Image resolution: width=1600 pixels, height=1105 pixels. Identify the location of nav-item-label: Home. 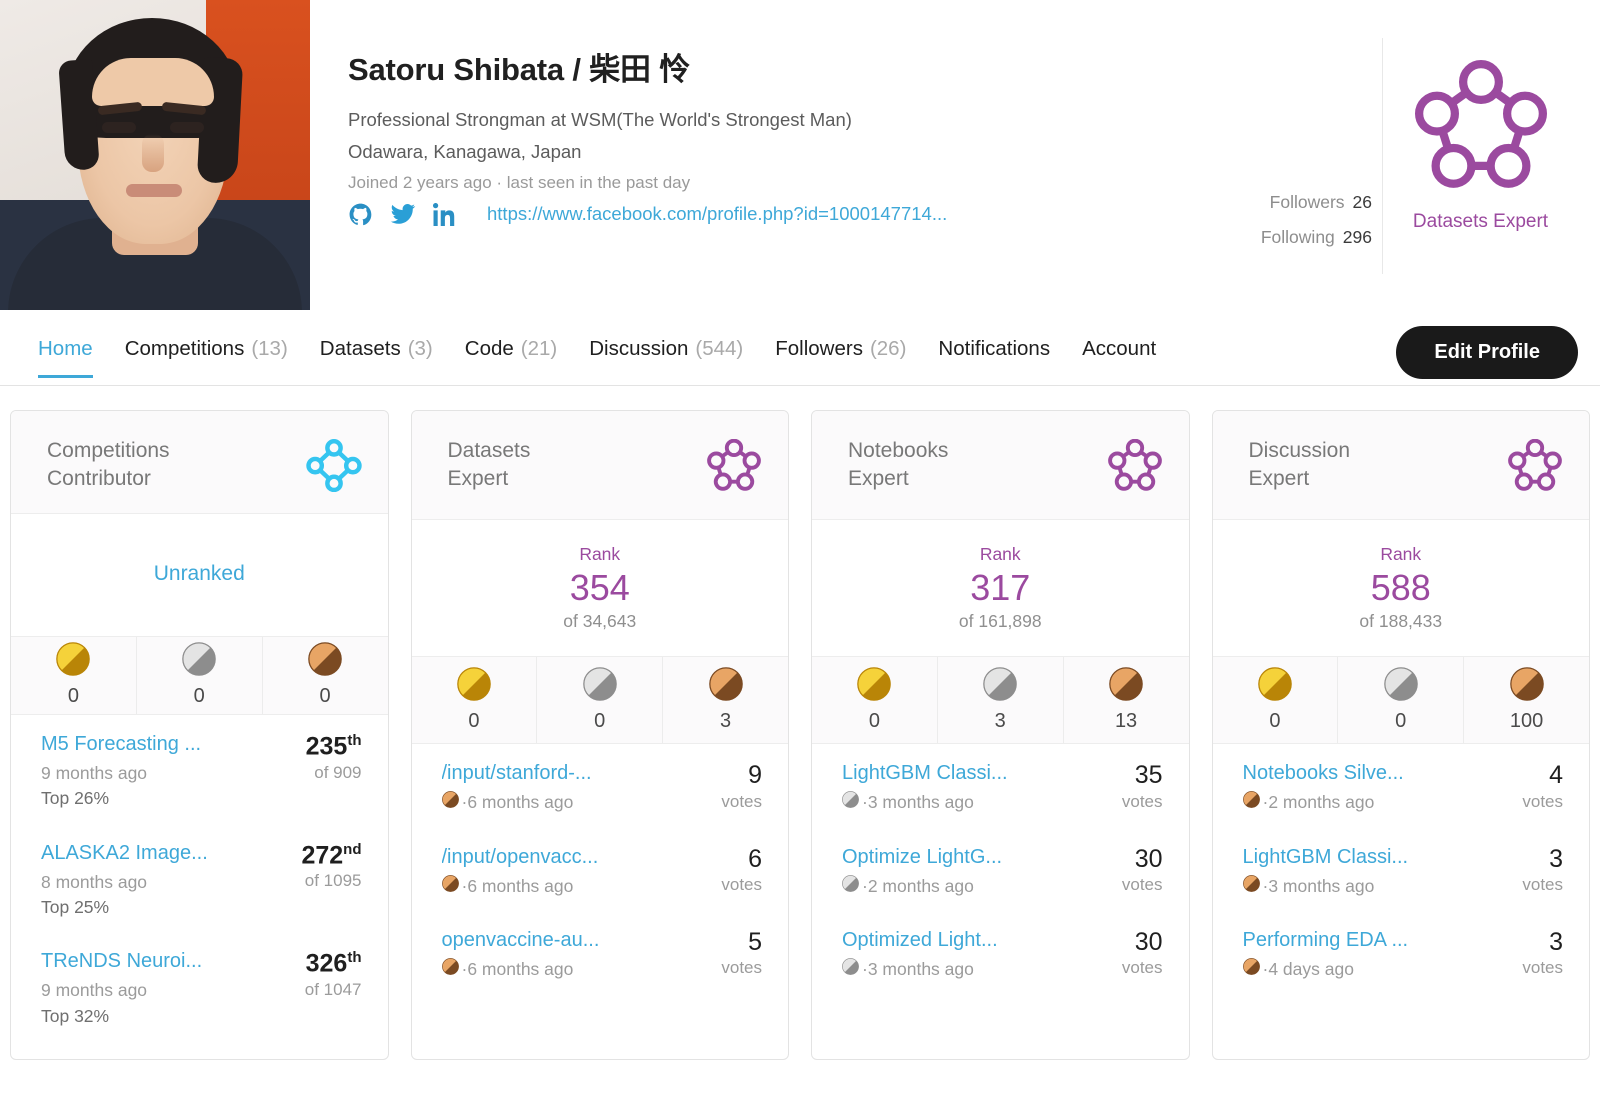
(65, 348).